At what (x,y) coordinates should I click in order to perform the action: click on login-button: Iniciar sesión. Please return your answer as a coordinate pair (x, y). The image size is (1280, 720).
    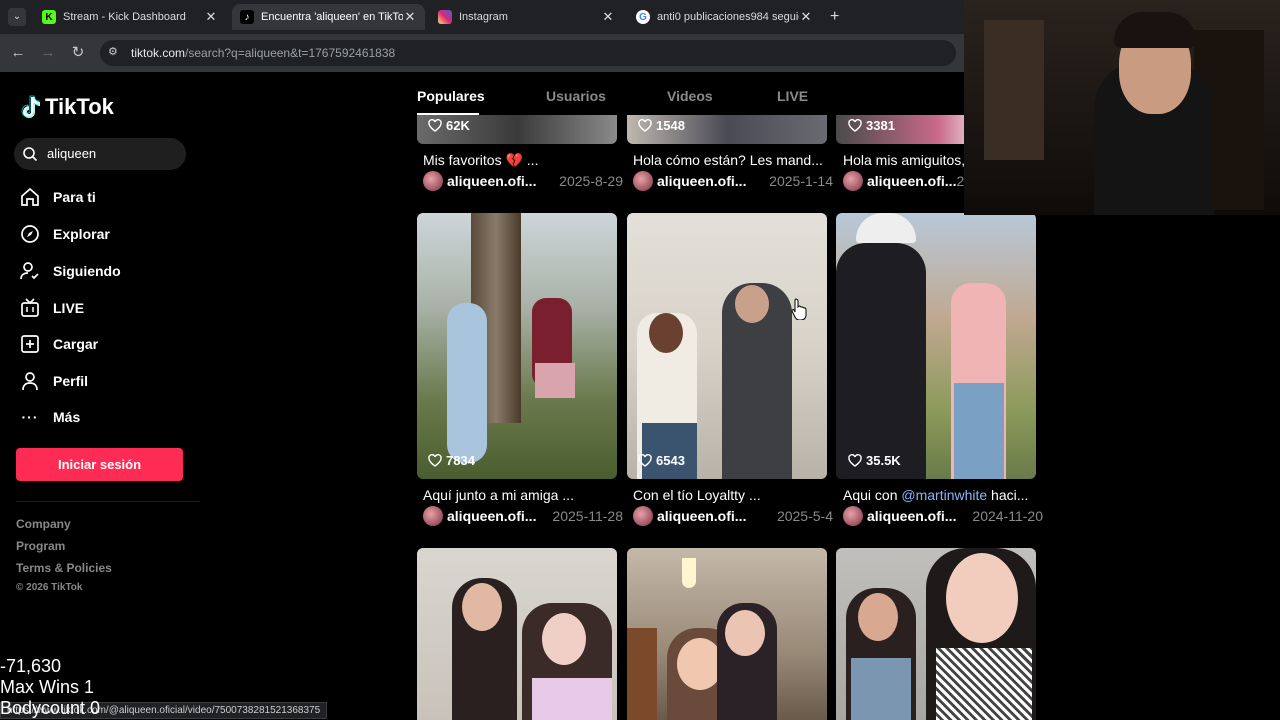
    Looking at the image, I should click on (99, 464).